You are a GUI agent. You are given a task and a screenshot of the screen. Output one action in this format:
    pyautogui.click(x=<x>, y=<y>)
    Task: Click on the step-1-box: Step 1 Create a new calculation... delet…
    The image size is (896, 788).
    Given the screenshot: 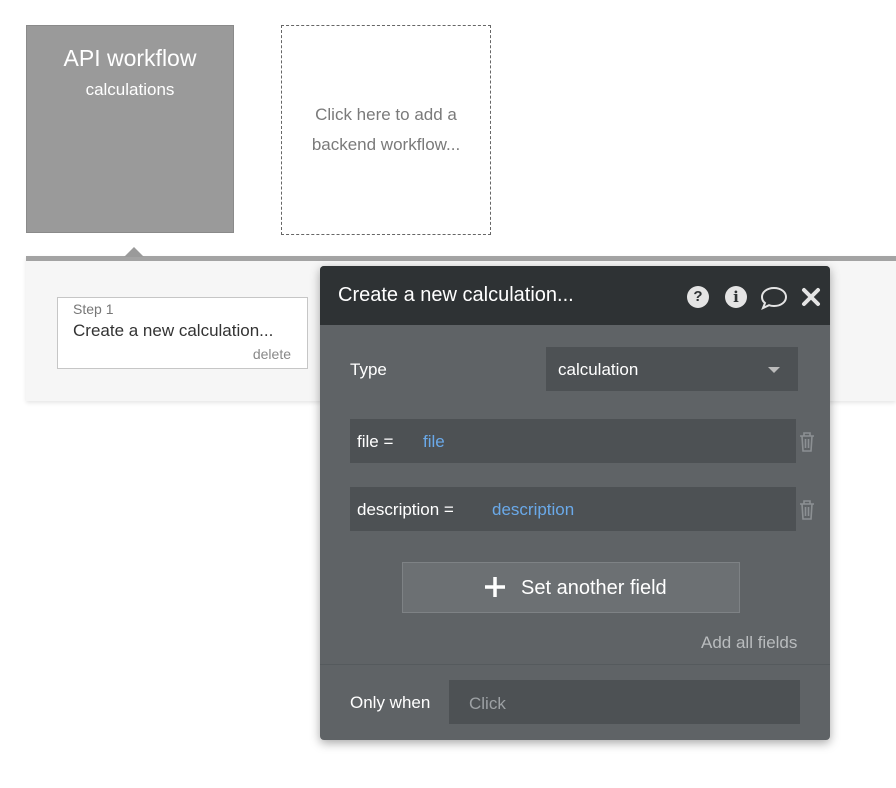 What is the action you would take?
    pyautogui.click(x=182, y=333)
    